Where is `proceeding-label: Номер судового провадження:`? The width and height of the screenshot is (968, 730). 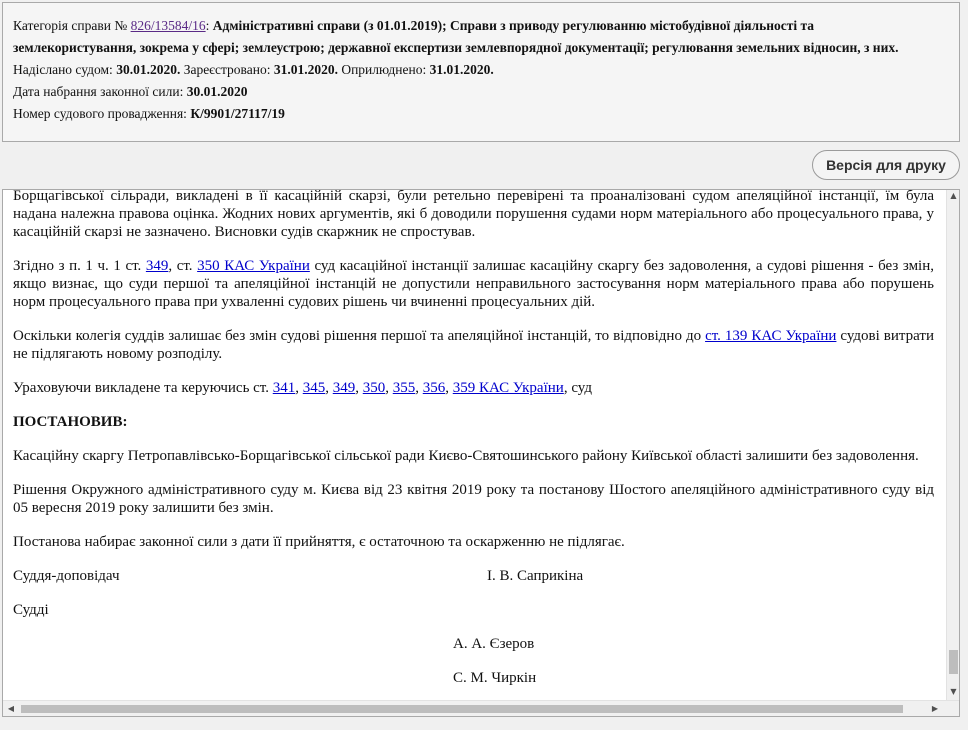
proceeding-label: Номер судового провадження: is located at coordinates (100, 113).